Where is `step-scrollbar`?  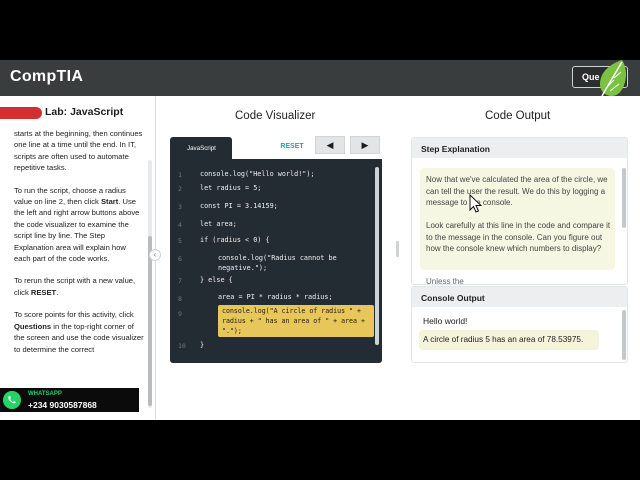
step-scrollbar is located at coordinates (624, 198).